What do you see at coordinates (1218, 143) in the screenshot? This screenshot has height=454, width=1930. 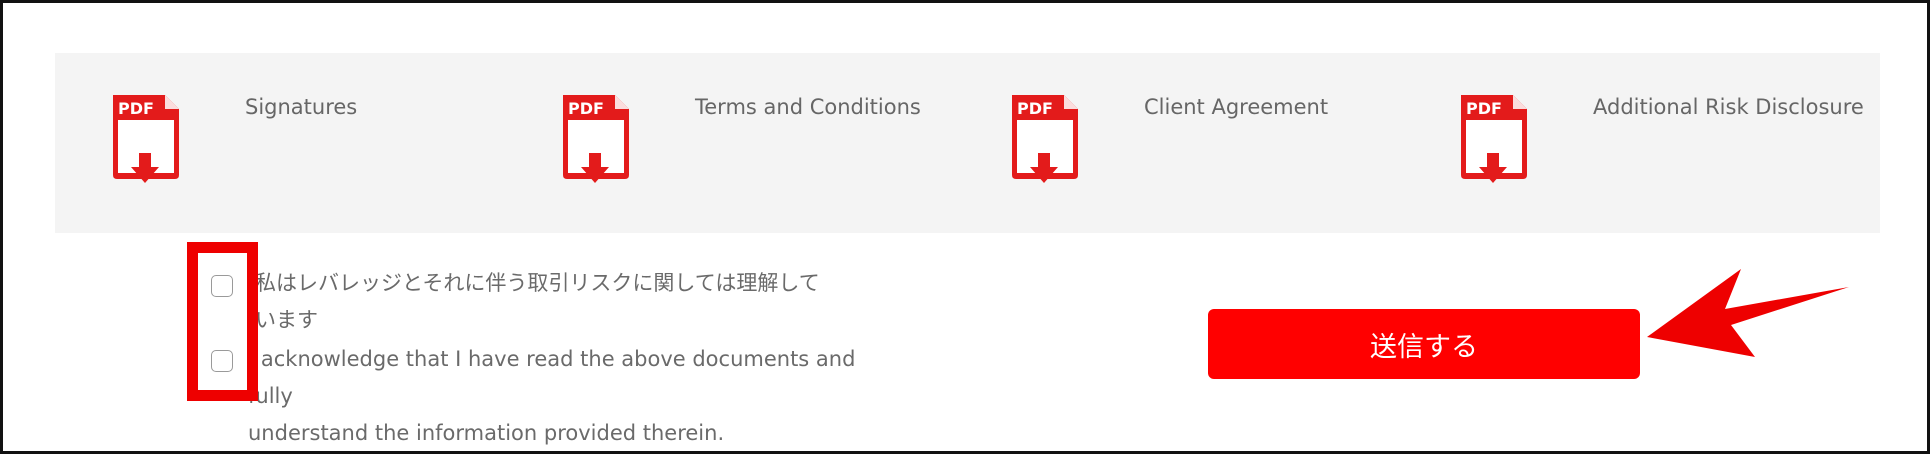 I see `document-link-client-agreement: PDF Client Agreement` at bounding box center [1218, 143].